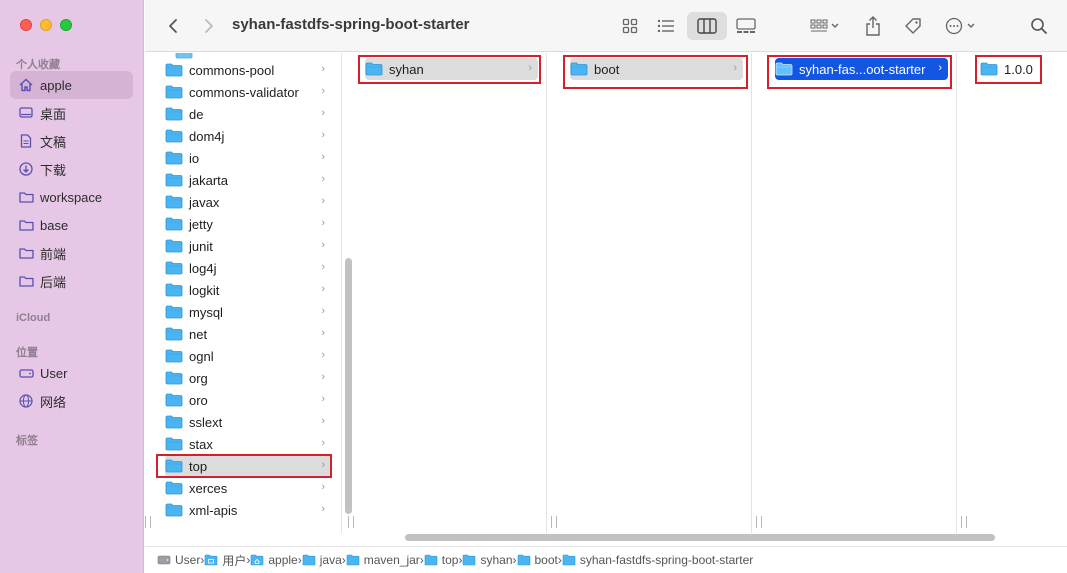 Image resolution: width=1067 pixels, height=573 pixels. Describe the element at coordinates (71, 401) in the screenshot. I see `sidebar-item-network: 网络` at that location.